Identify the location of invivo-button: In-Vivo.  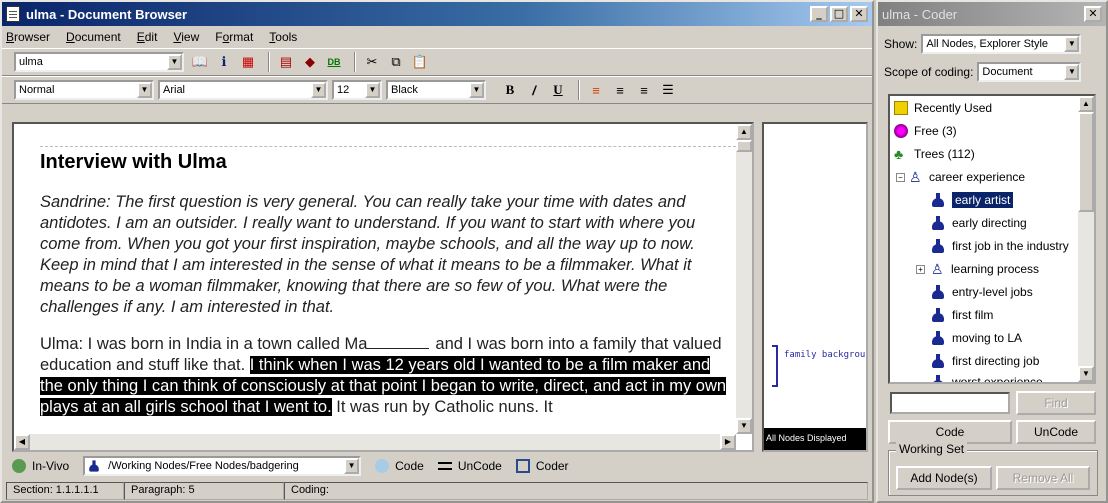
(40, 466).